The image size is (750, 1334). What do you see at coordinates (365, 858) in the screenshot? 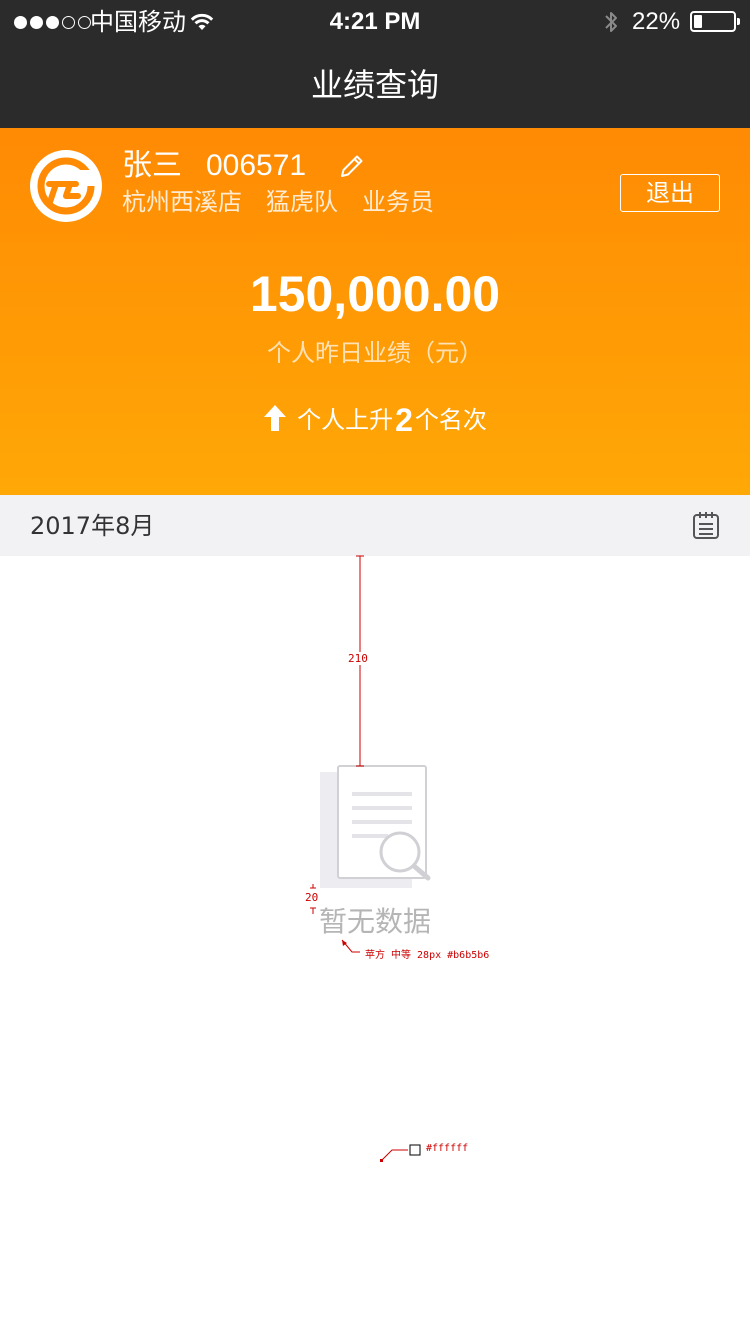
I see `spacing-annotation-lines` at bounding box center [365, 858].